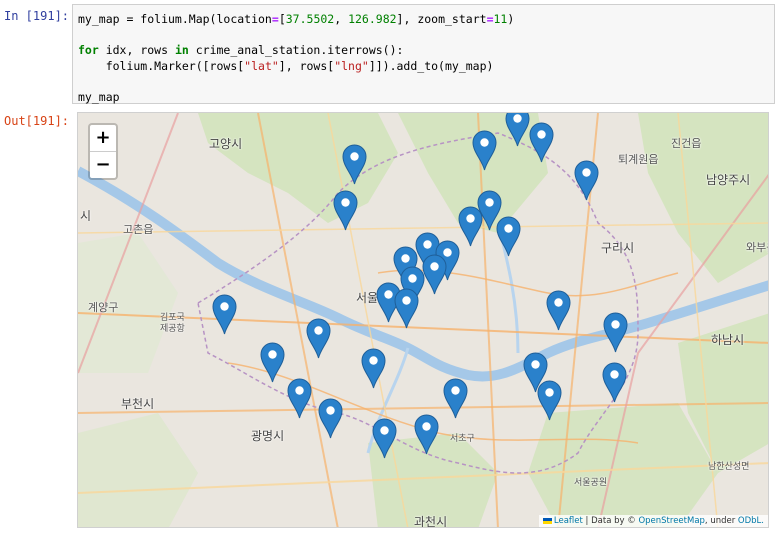  Describe the element at coordinates (86, 216) in the screenshot. I see `label-si-left: 시` at that location.